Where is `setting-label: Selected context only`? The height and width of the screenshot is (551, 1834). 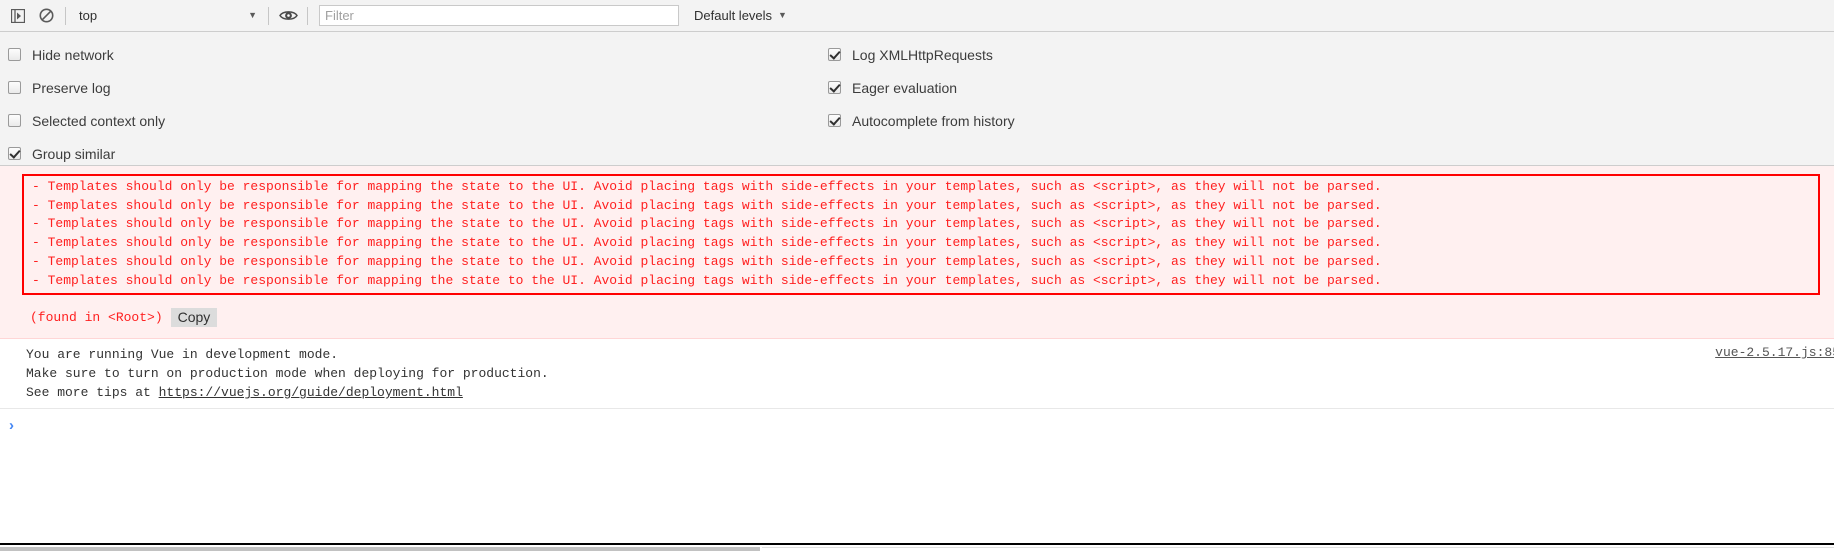 setting-label: Selected context only is located at coordinates (99, 120).